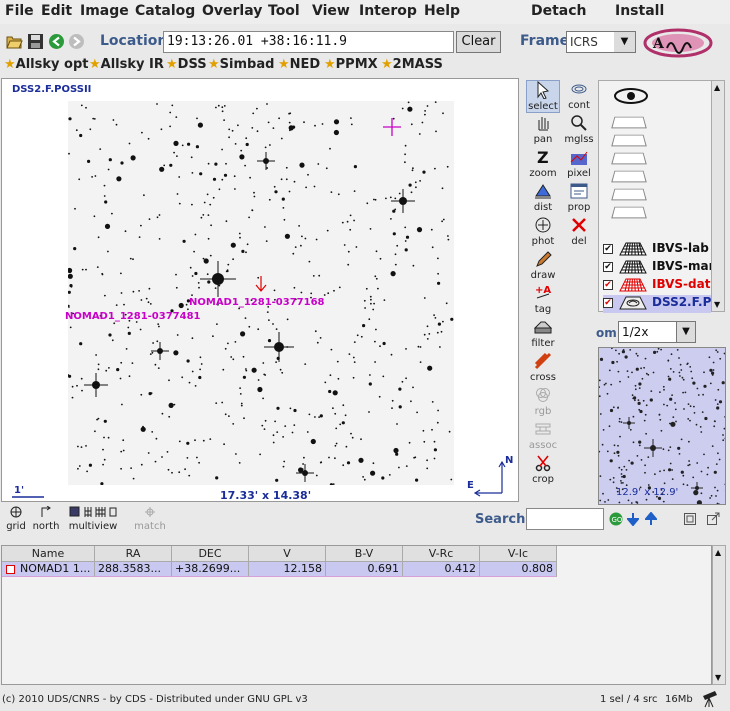 The height and width of the screenshot is (711, 730). Describe the element at coordinates (56, 11) in the screenshot. I see `menu-edit: Edit` at that location.